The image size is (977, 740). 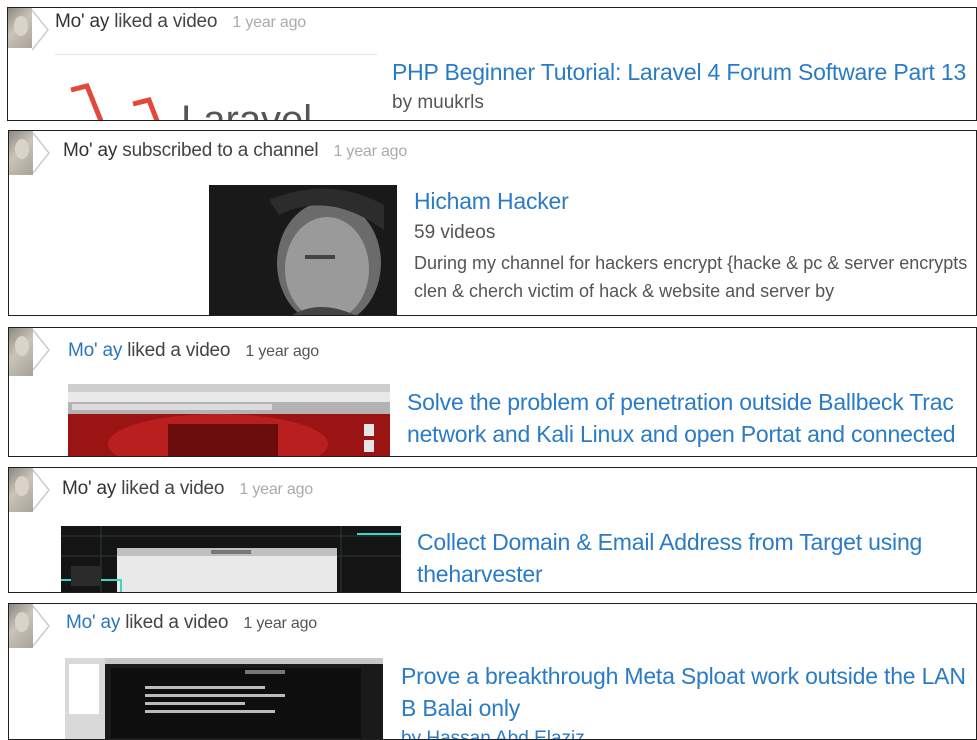 I want to click on divider, so click(x=216, y=54).